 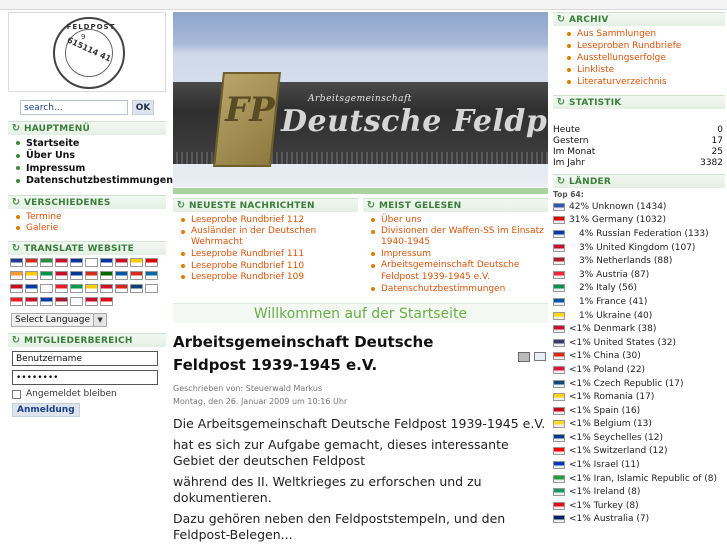 I want to click on menu-item-impressum: Impressum, so click(x=91, y=168).